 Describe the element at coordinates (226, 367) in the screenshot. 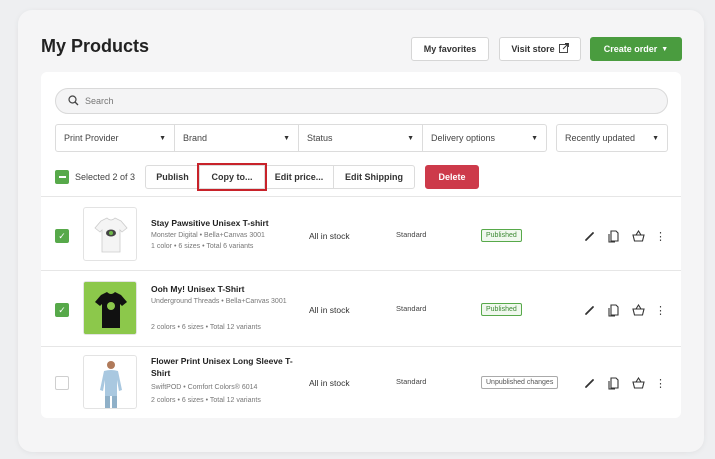

I see `product-name: Flower Print Unisex Long Sleeve T-Shirt` at that location.